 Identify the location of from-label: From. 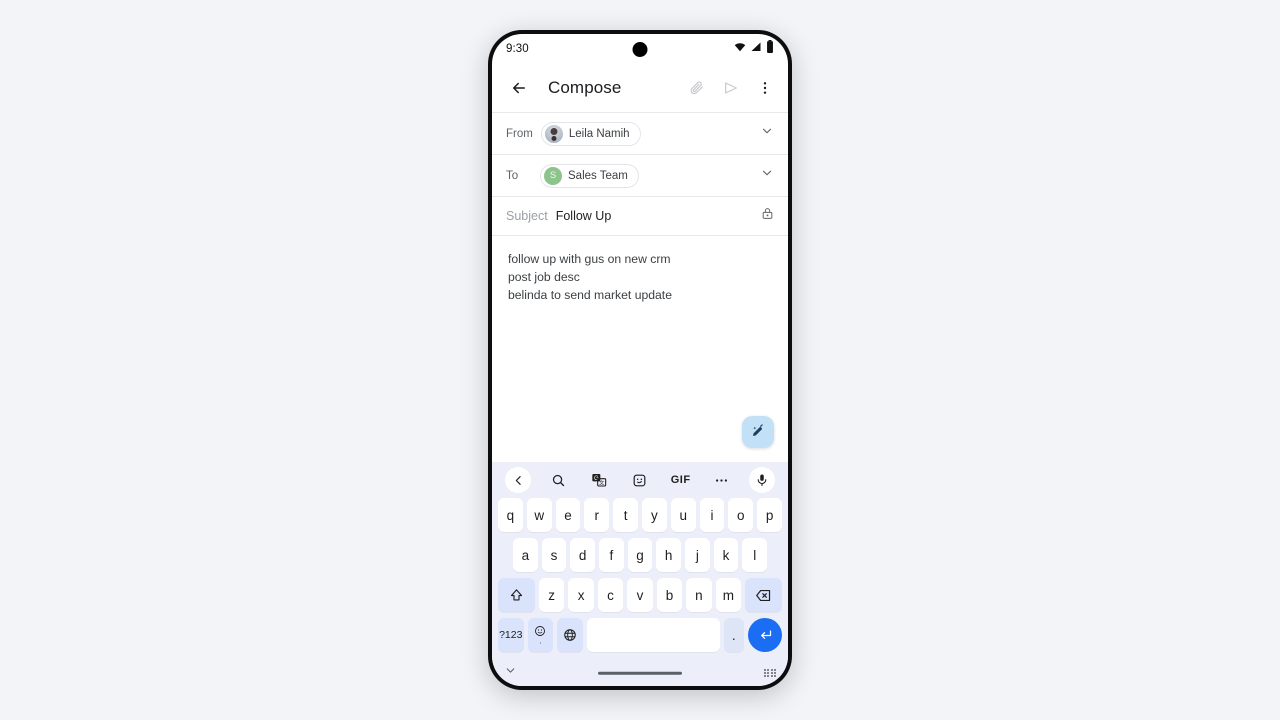
(519, 133).